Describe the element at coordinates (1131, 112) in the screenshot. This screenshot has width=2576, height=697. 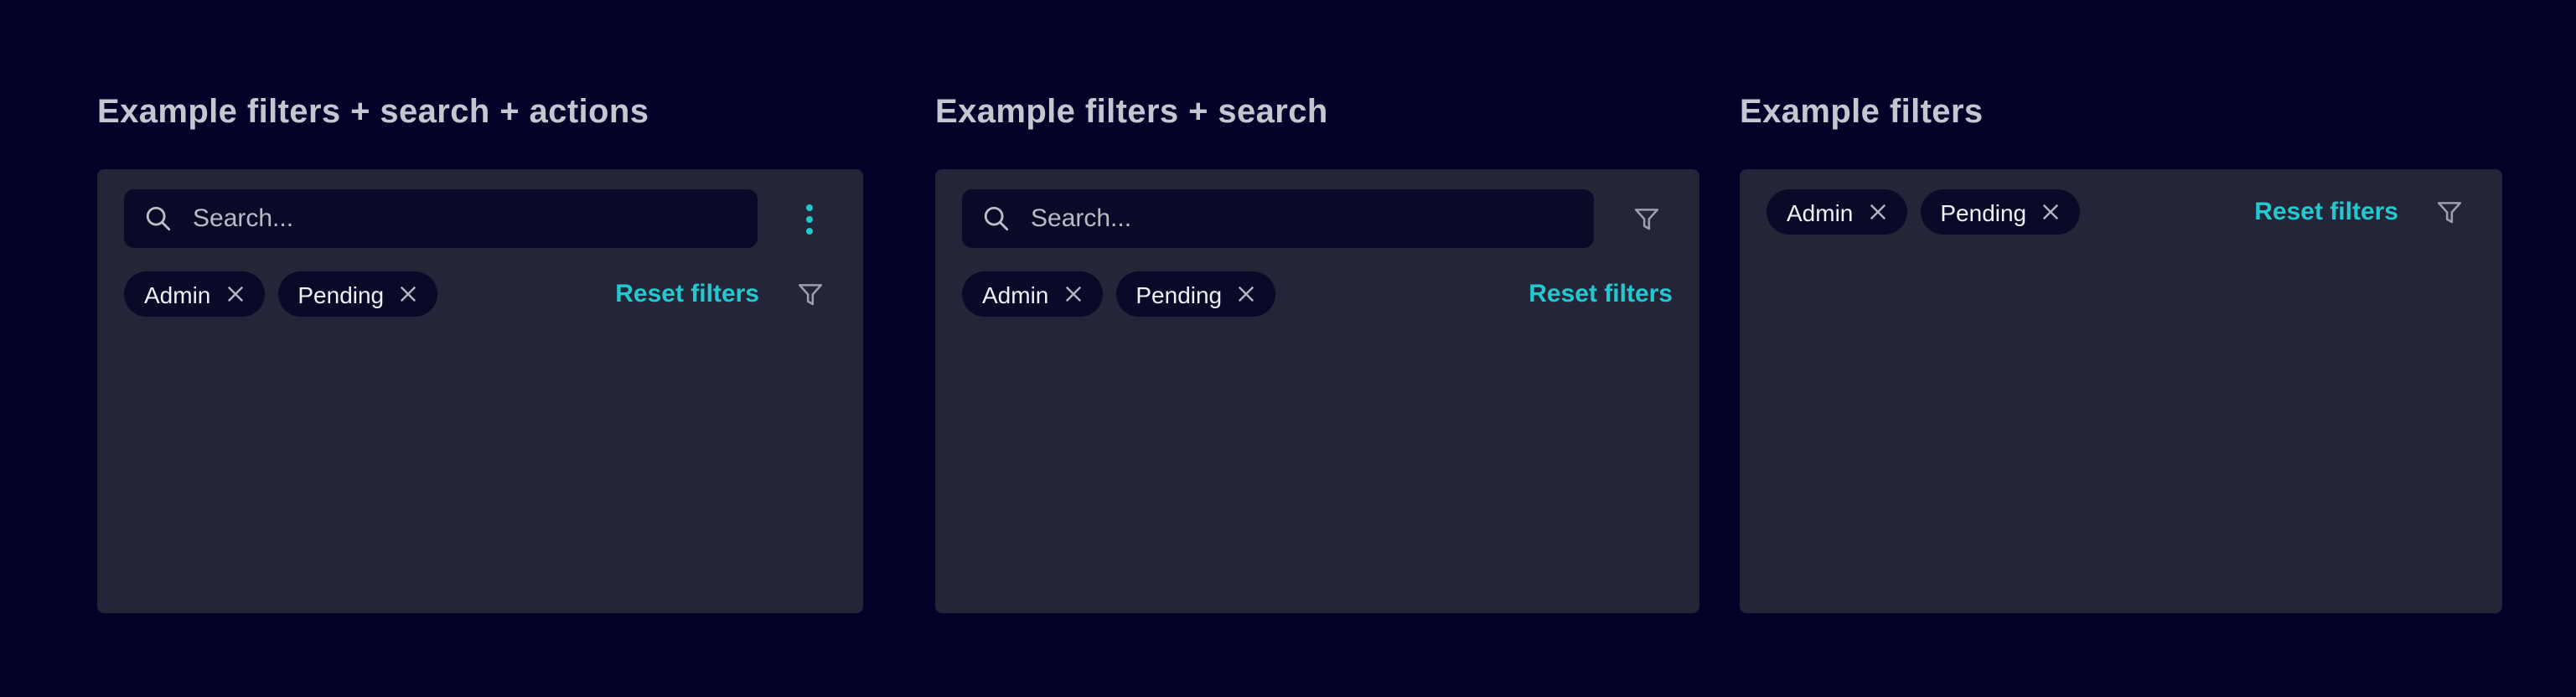
I see `section-title: Example filters + search` at that location.